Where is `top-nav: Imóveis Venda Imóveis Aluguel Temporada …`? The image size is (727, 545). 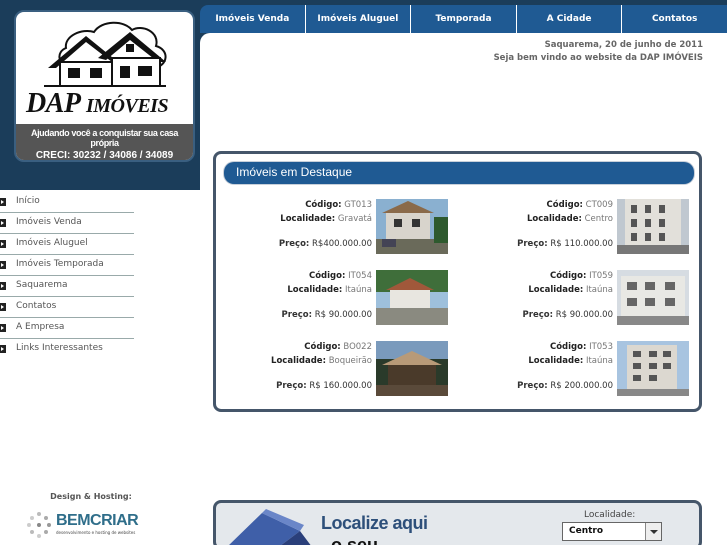 top-nav: Imóveis Venda Imóveis Aluguel Temporada … is located at coordinates (463, 19).